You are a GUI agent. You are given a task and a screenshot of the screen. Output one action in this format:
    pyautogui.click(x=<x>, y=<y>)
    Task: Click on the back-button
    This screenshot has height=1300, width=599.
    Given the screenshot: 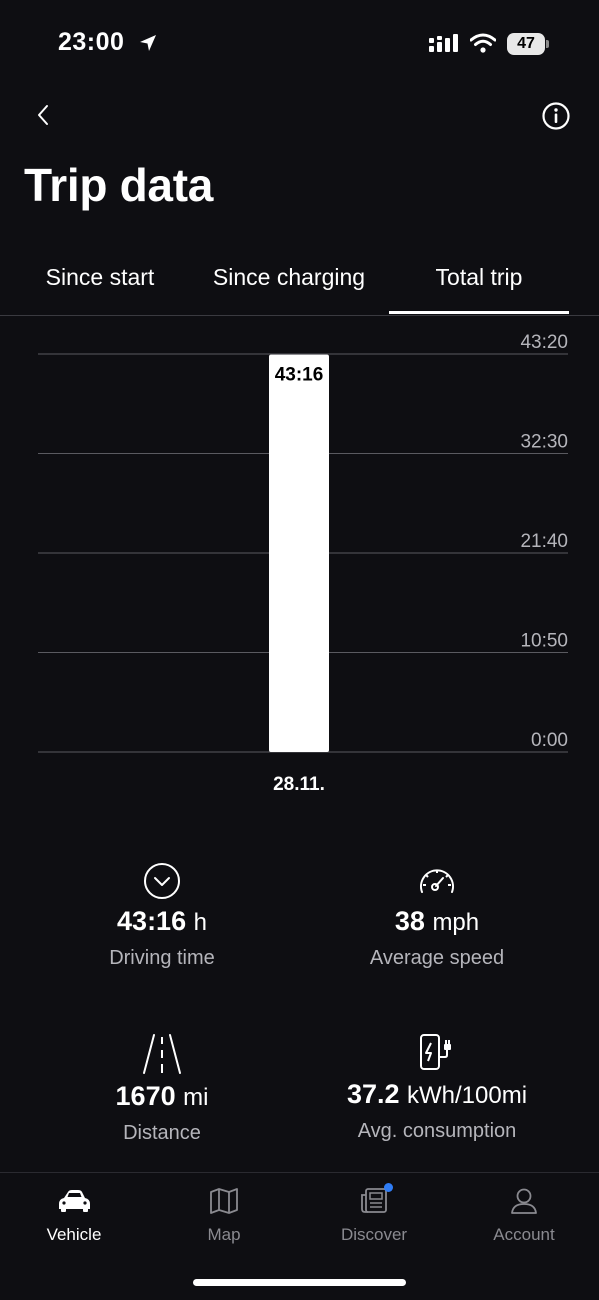 What is the action you would take?
    pyautogui.click(x=43, y=115)
    